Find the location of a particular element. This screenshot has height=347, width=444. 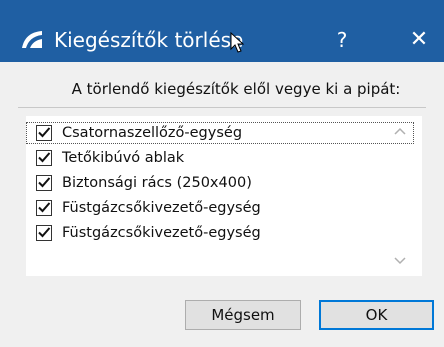

help-button: ? is located at coordinates (342, 40).